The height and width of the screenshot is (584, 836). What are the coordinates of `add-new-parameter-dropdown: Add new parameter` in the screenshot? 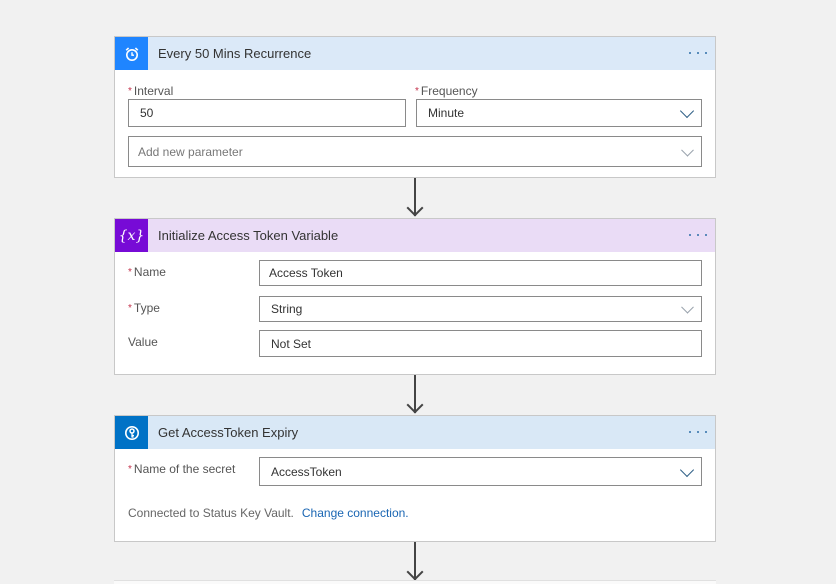 It's located at (415, 151).